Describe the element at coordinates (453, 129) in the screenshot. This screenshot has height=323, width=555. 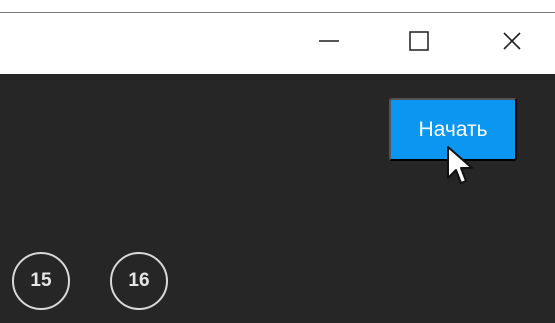
I see `start-button: Начать` at that location.